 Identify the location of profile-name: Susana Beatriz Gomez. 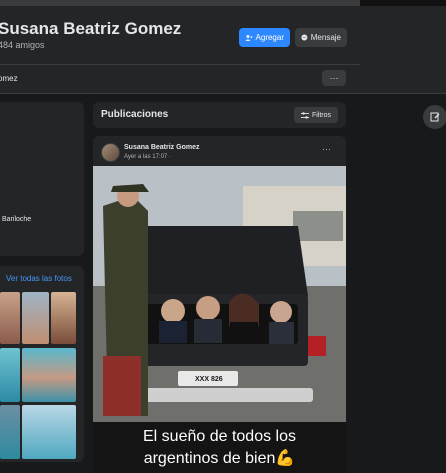
(91, 28).